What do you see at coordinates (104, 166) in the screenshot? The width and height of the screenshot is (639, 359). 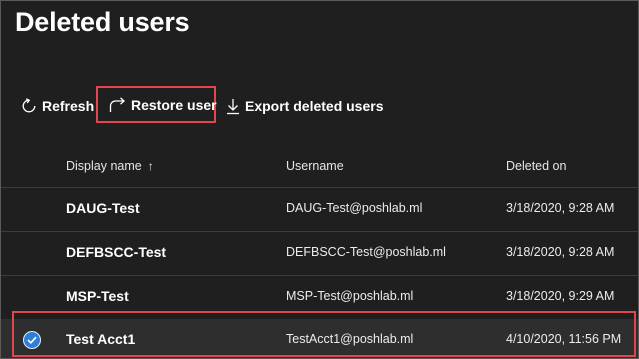 I see `column-header-display-name-label: Display name` at bounding box center [104, 166].